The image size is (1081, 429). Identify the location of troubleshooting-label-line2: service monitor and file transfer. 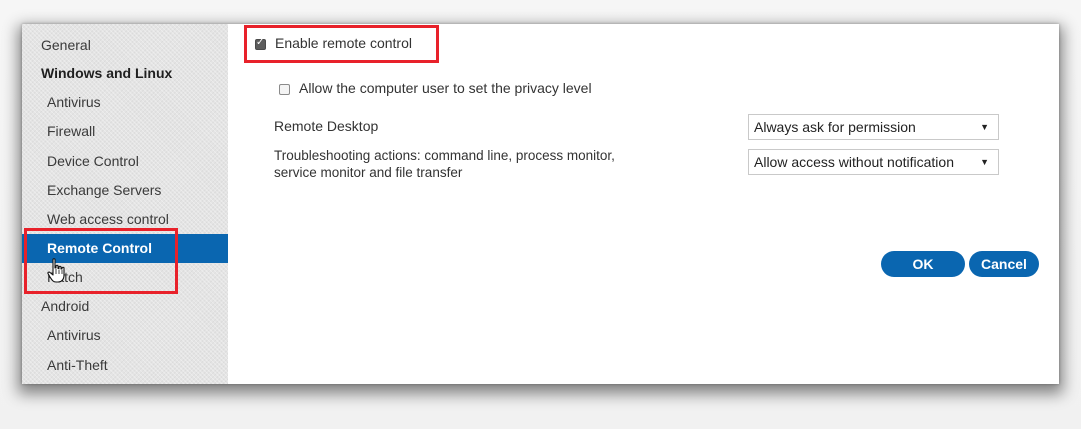
(368, 172).